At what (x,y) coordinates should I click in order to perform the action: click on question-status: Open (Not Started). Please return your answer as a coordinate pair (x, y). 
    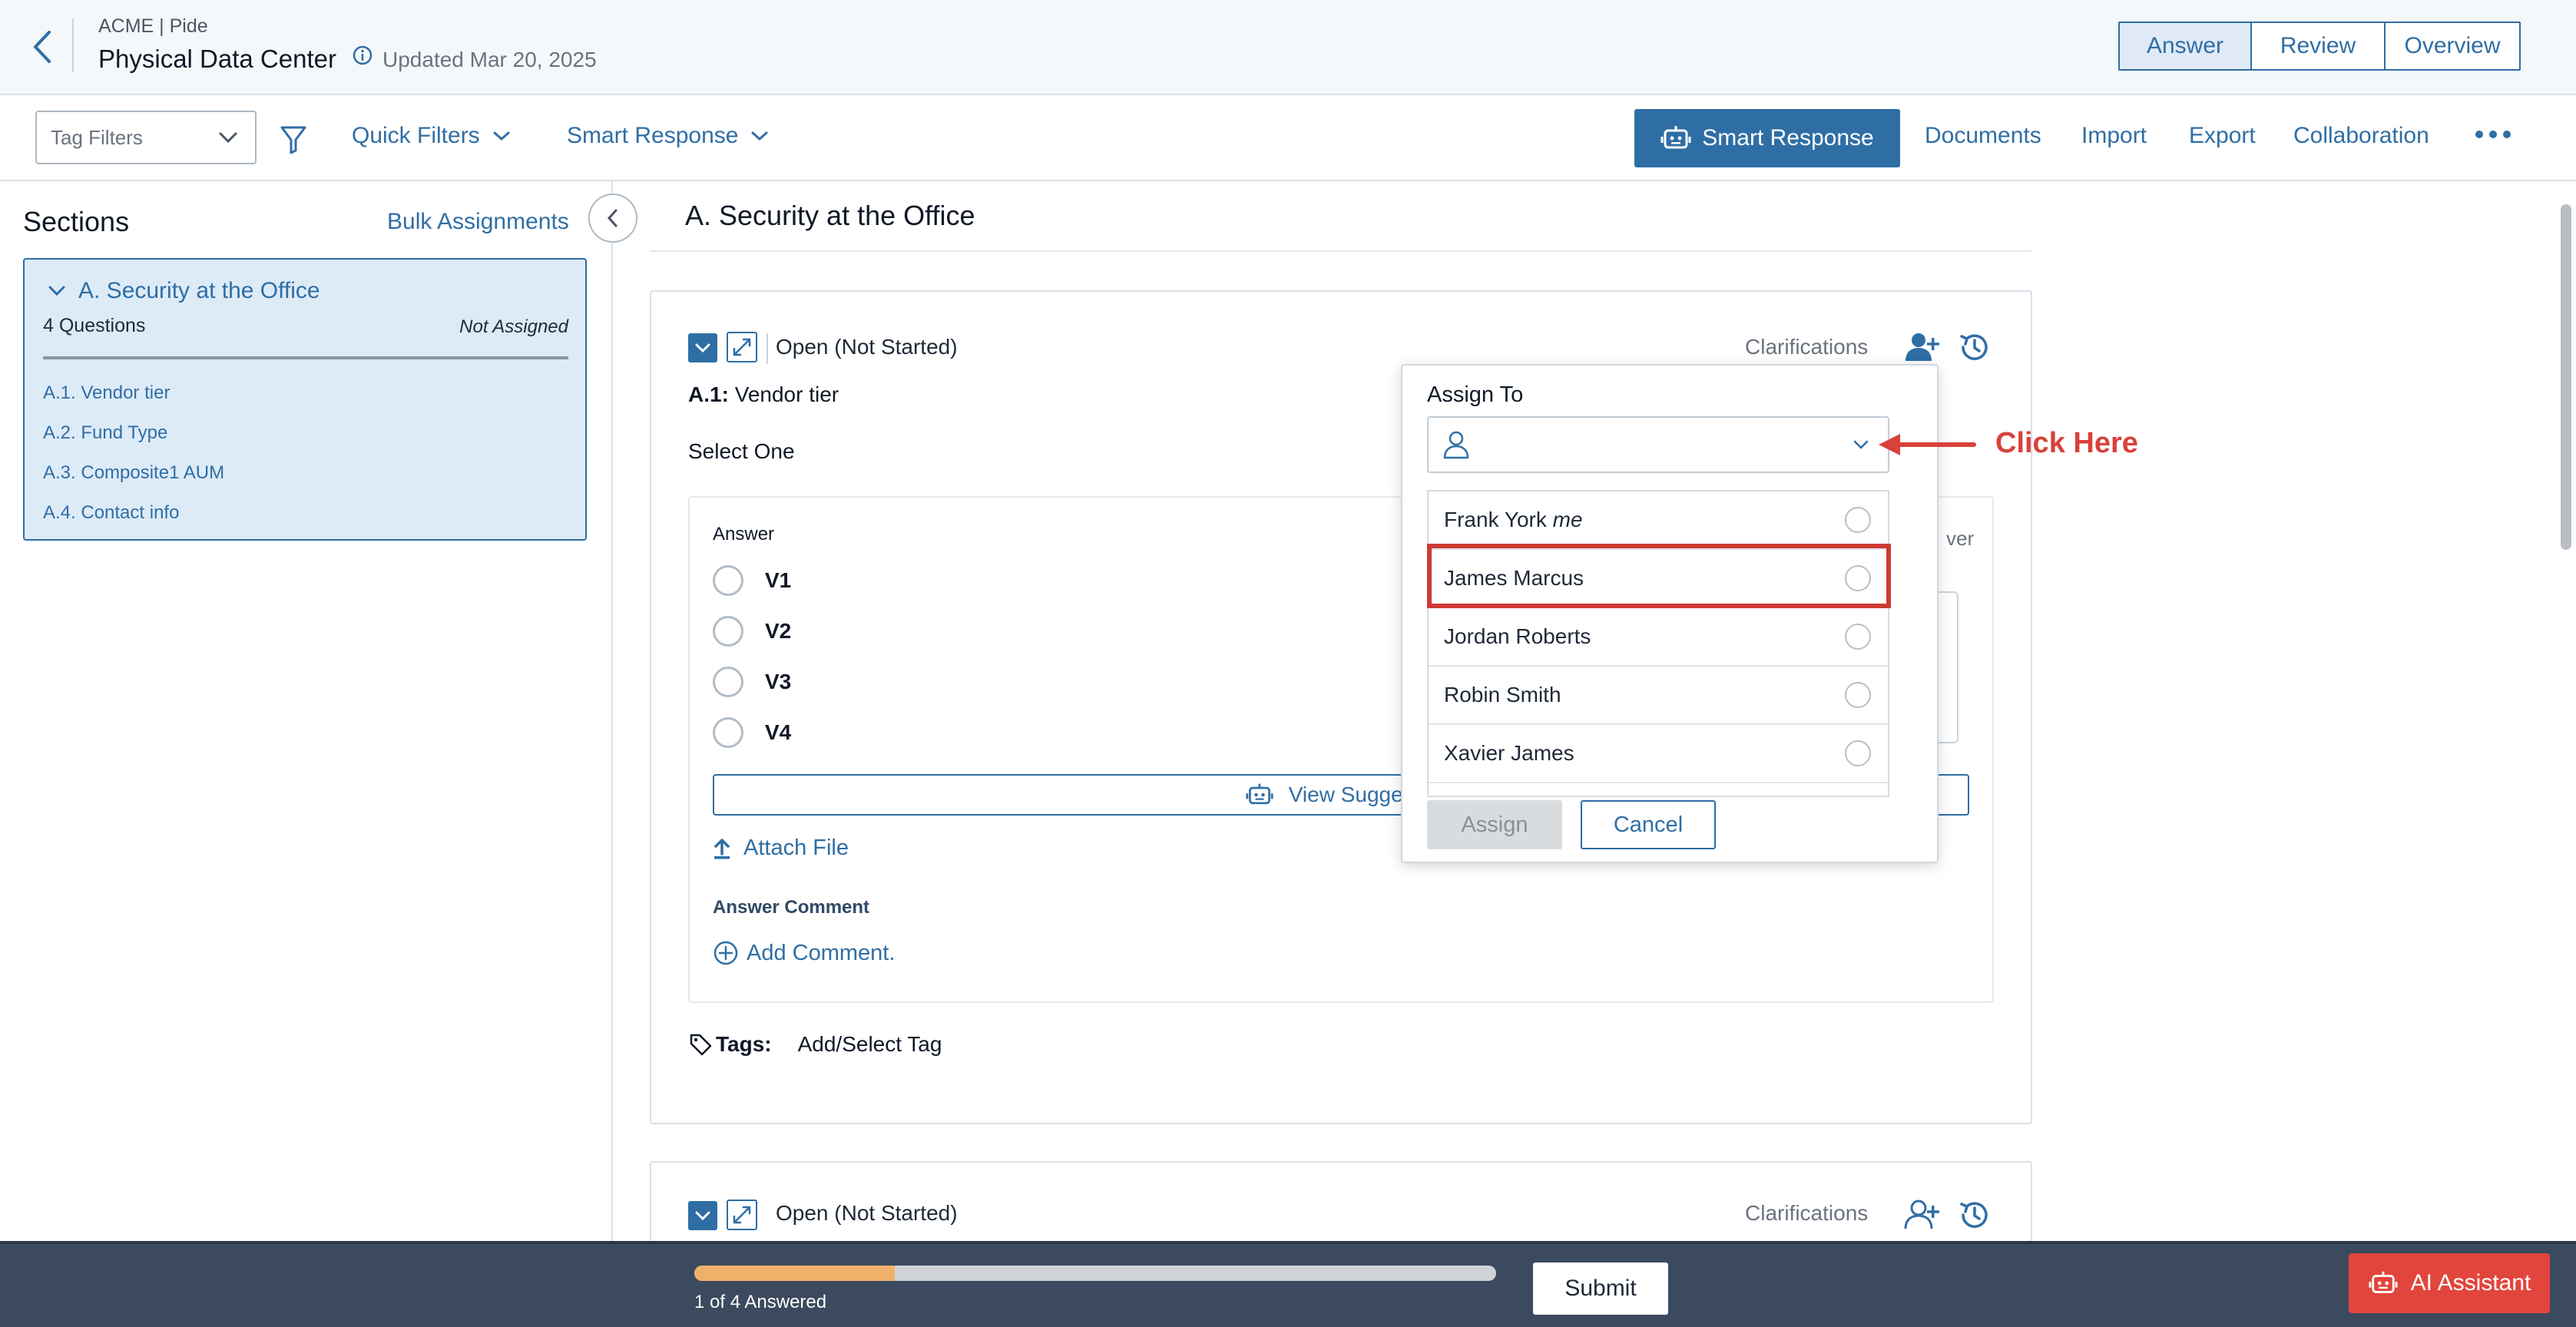
    Looking at the image, I should click on (867, 1213).